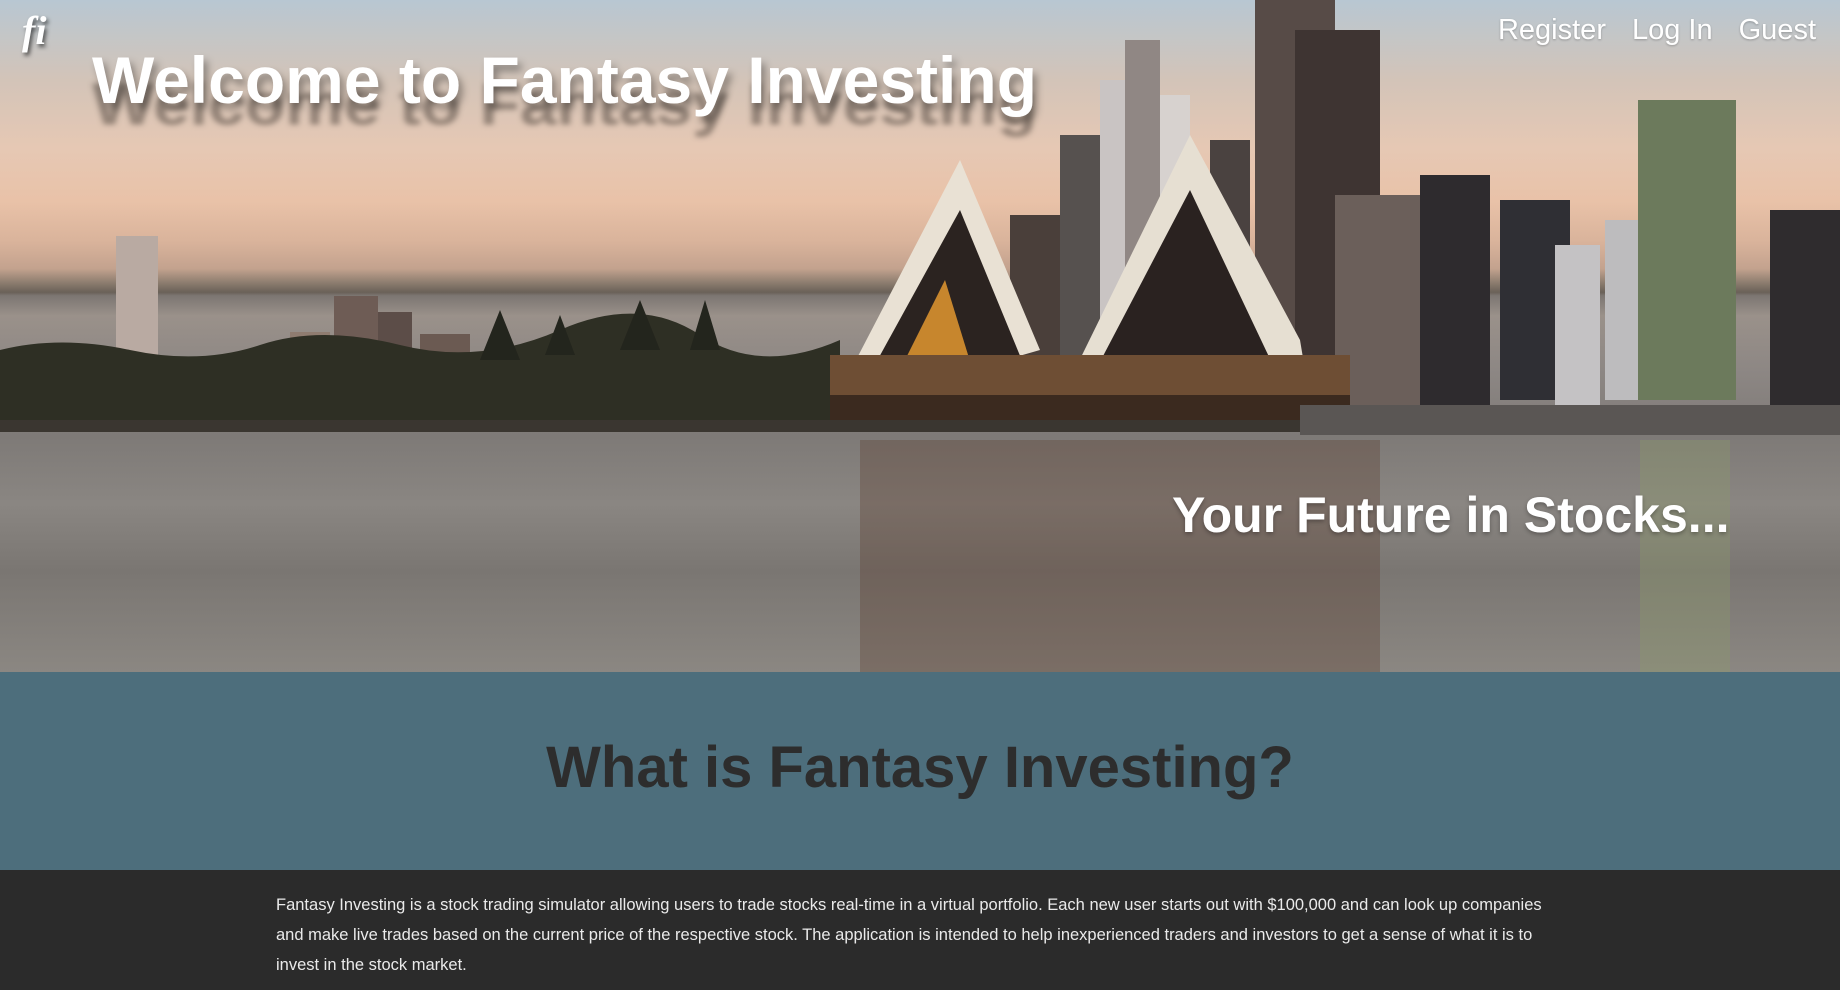  What do you see at coordinates (1672, 30) in the screenshot?
I see `login-link: Log In` at bounding box center [1672, 30].